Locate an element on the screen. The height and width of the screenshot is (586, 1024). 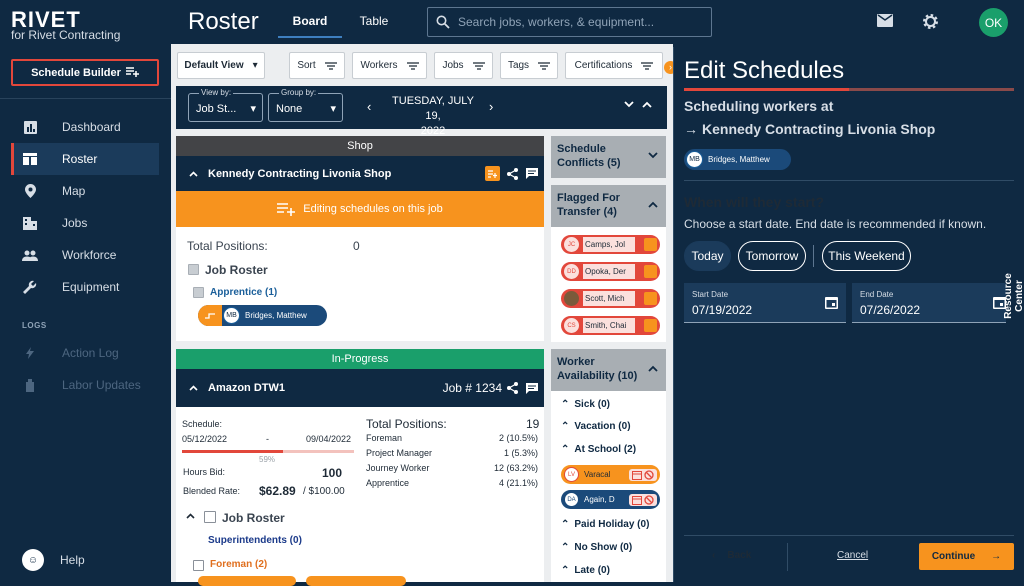
flagged-worker-chip: DD Opoka, Der is located at coordinates (610, 271).